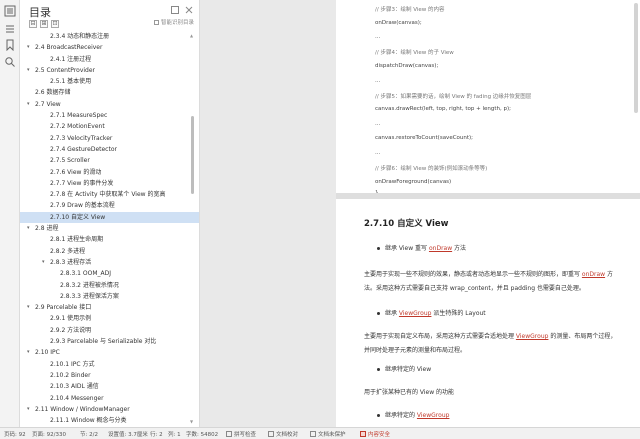 The image size is (640, 439). What do you see at coordinates (109, 375) in the screenshot?
I see `toc-item: 2.10.2 Binder` at bounding box center [109, 375].